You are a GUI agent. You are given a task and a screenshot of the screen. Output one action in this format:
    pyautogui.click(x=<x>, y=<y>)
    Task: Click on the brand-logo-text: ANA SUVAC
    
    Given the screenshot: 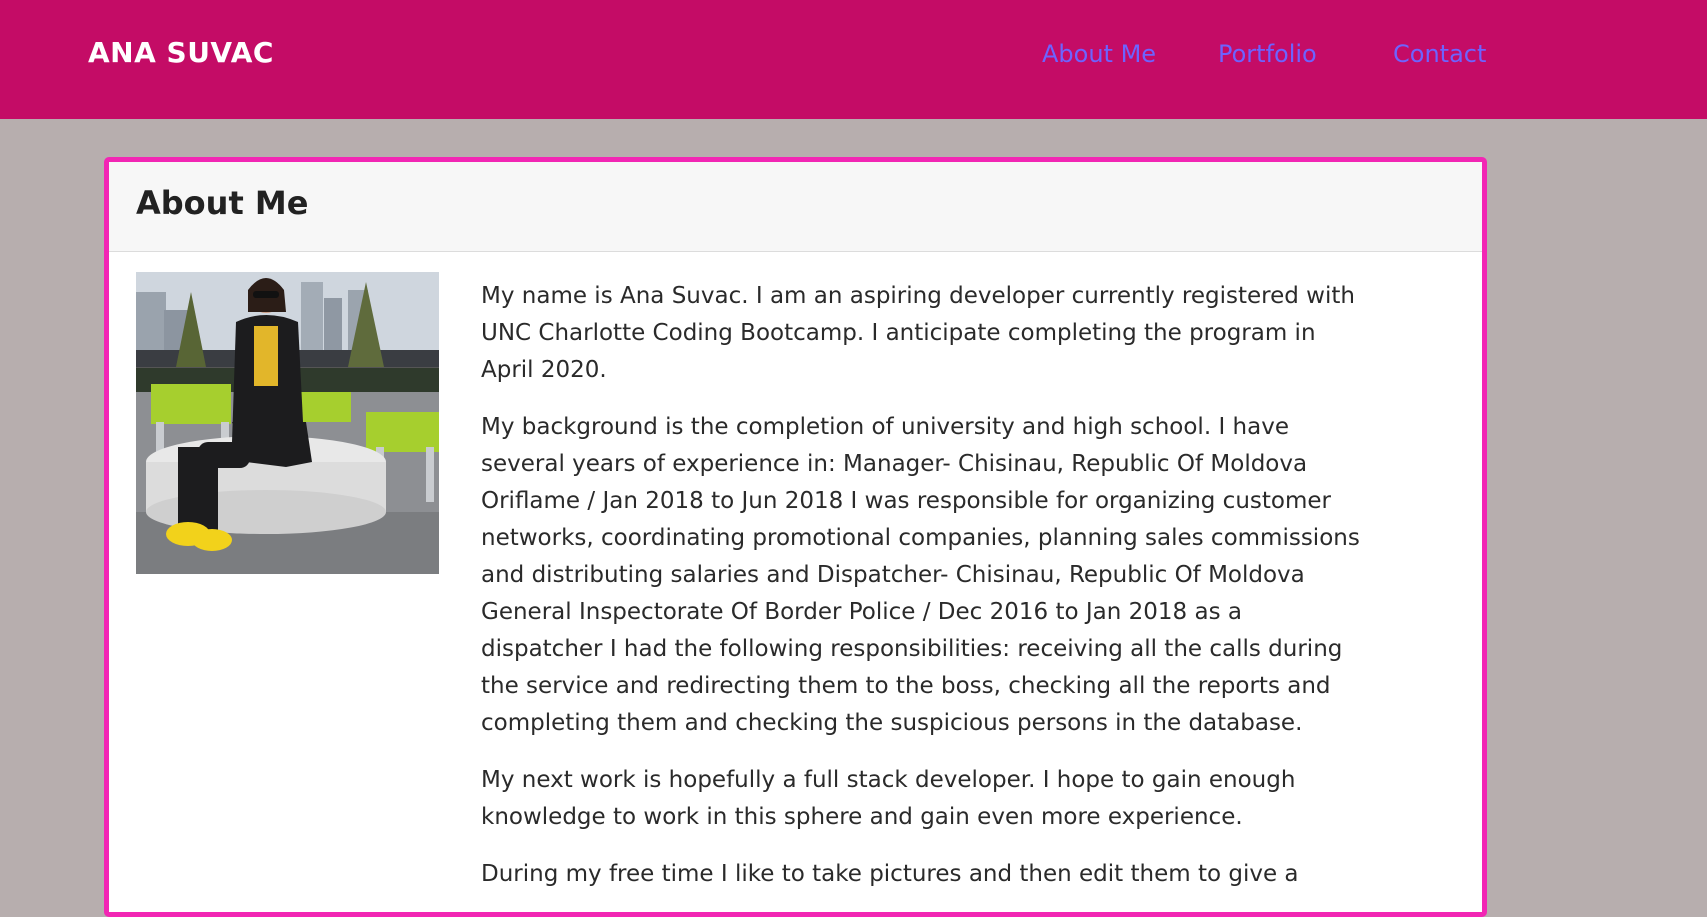 What is the action you would take?
    pyautogui.click(x=181, y=52)
    